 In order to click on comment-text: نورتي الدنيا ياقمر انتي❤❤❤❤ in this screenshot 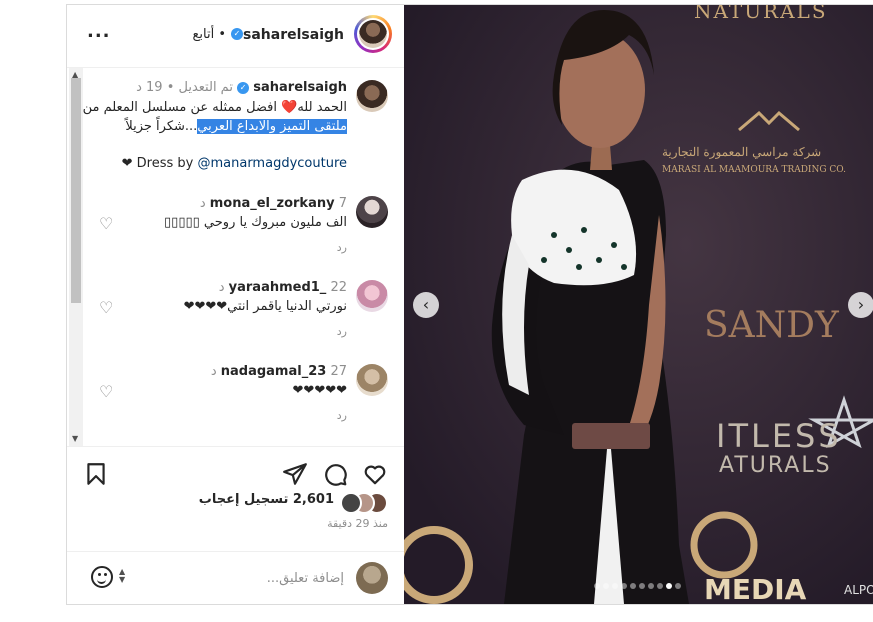, I will do `click(265, 306)`.